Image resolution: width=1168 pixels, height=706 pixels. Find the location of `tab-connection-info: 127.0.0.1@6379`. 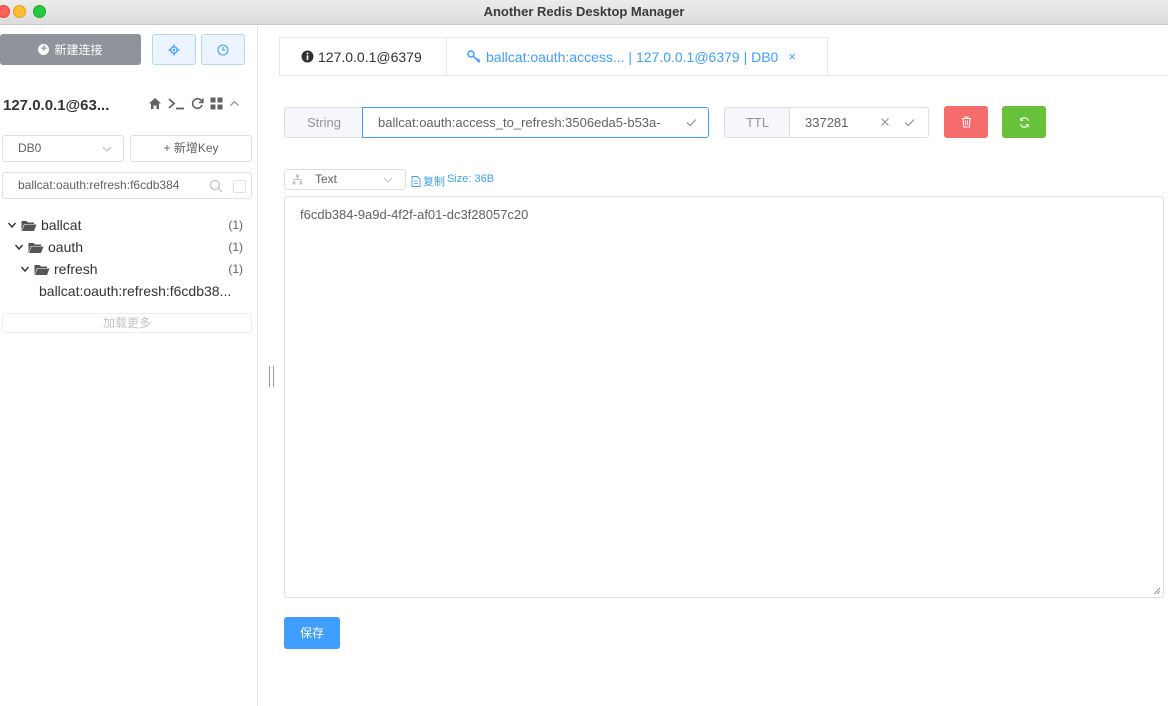

tab-connection-info: 127.0.0.1@6379 is located at coordinates (363, 56).